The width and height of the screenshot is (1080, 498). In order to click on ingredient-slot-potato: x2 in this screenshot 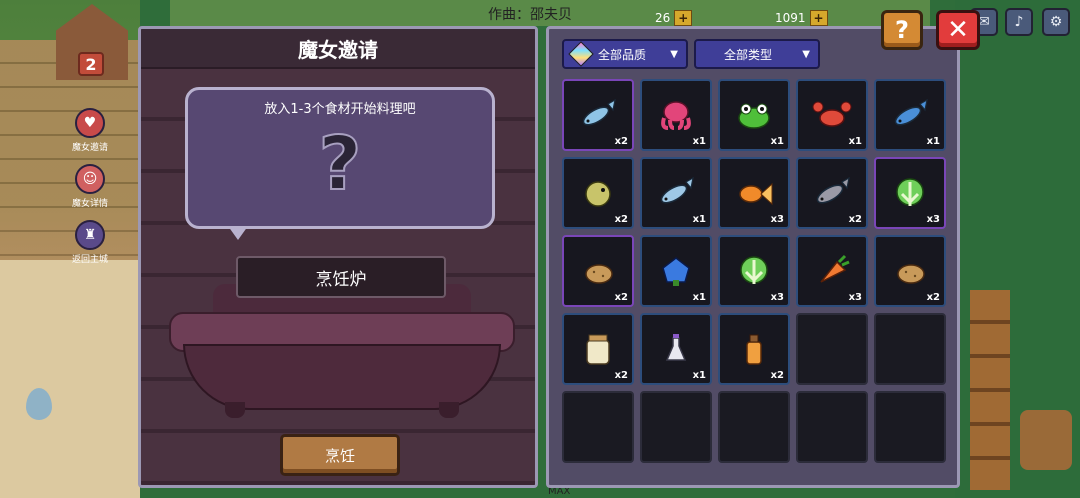, I will do `click(598, 271)`.